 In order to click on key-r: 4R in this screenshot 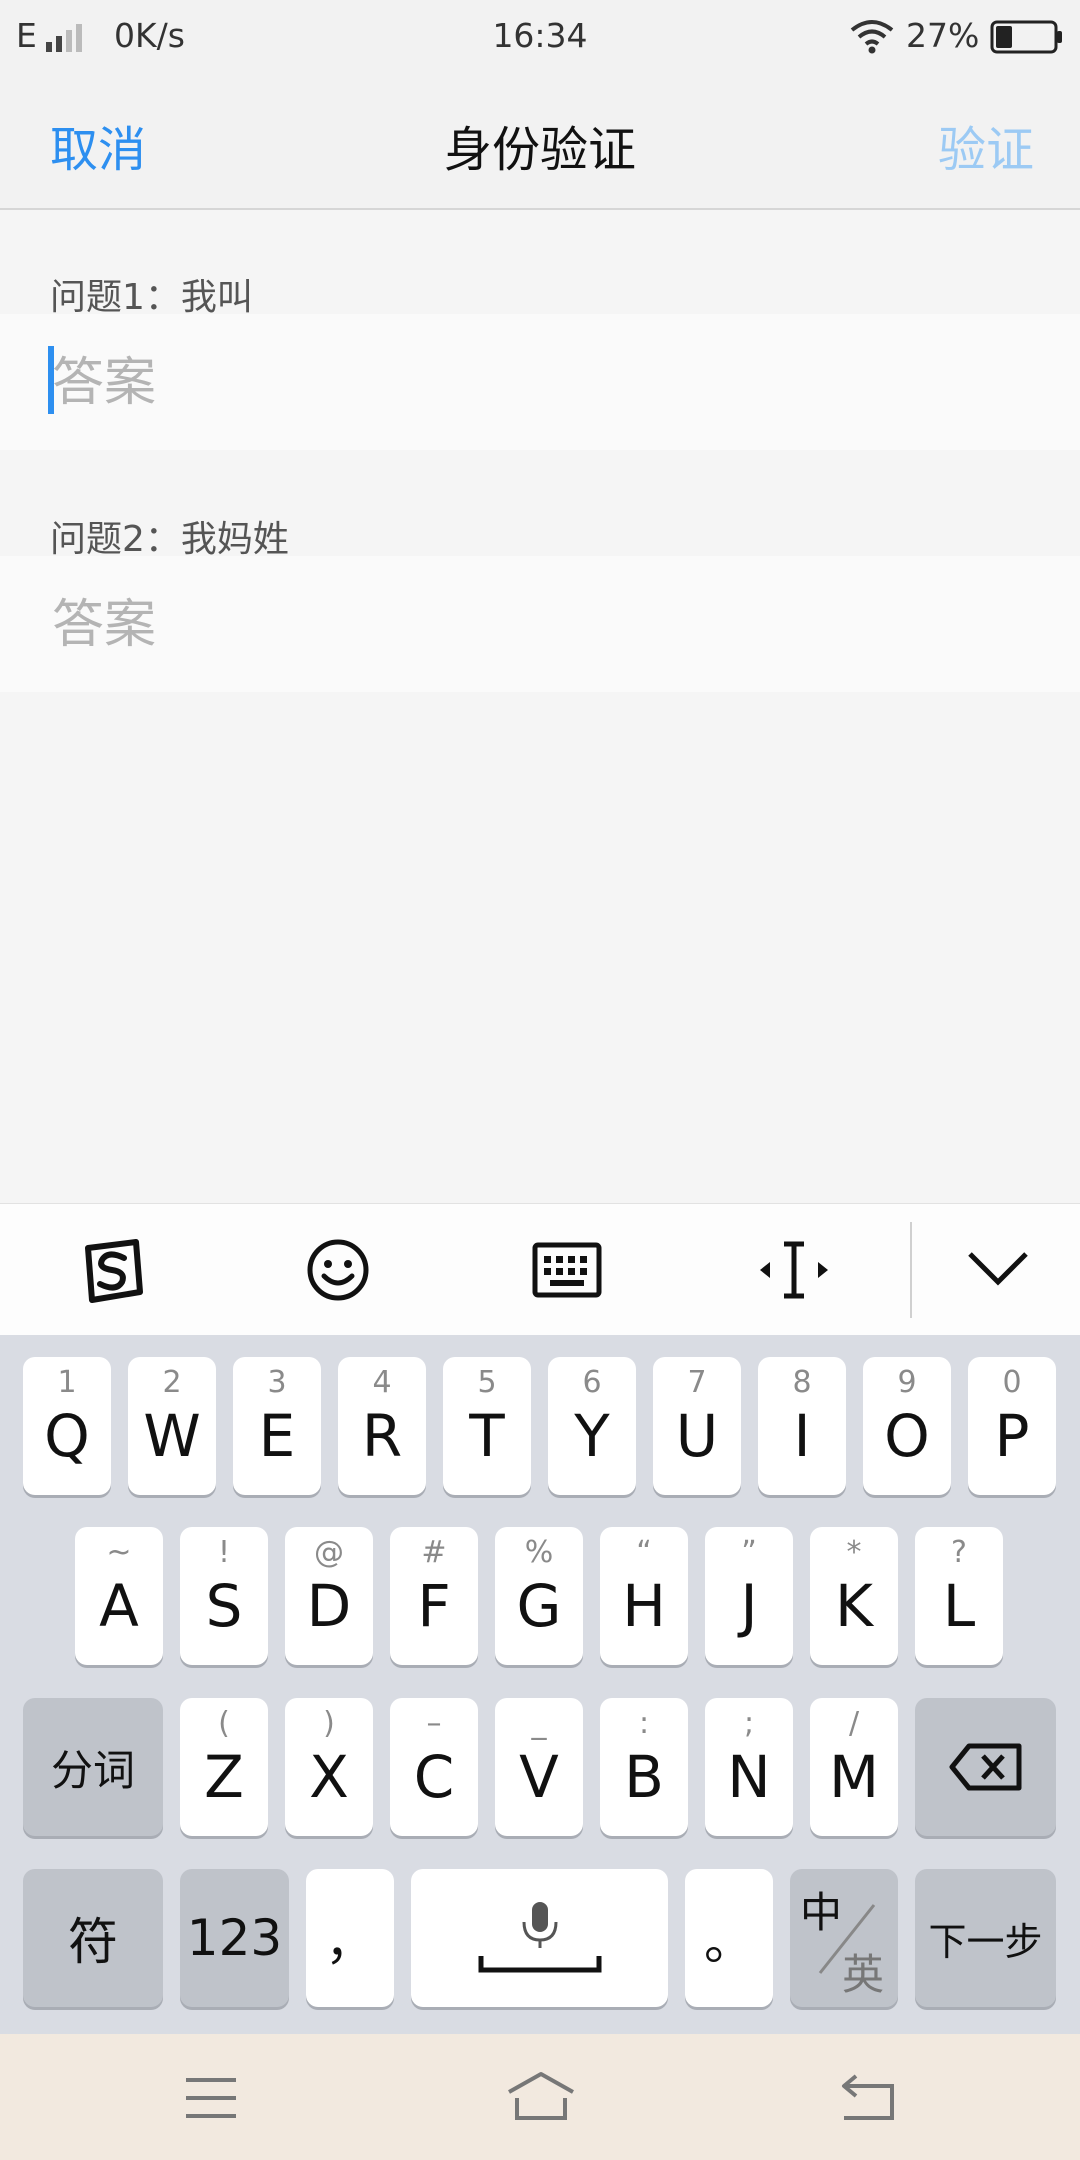, I will do `click(382, 1426)`.